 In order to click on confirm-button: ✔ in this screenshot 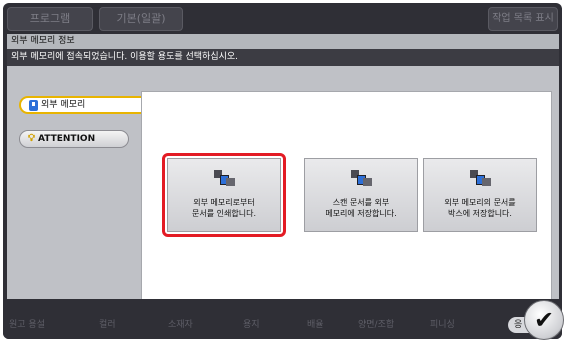, I will do `click(544, 320)`.